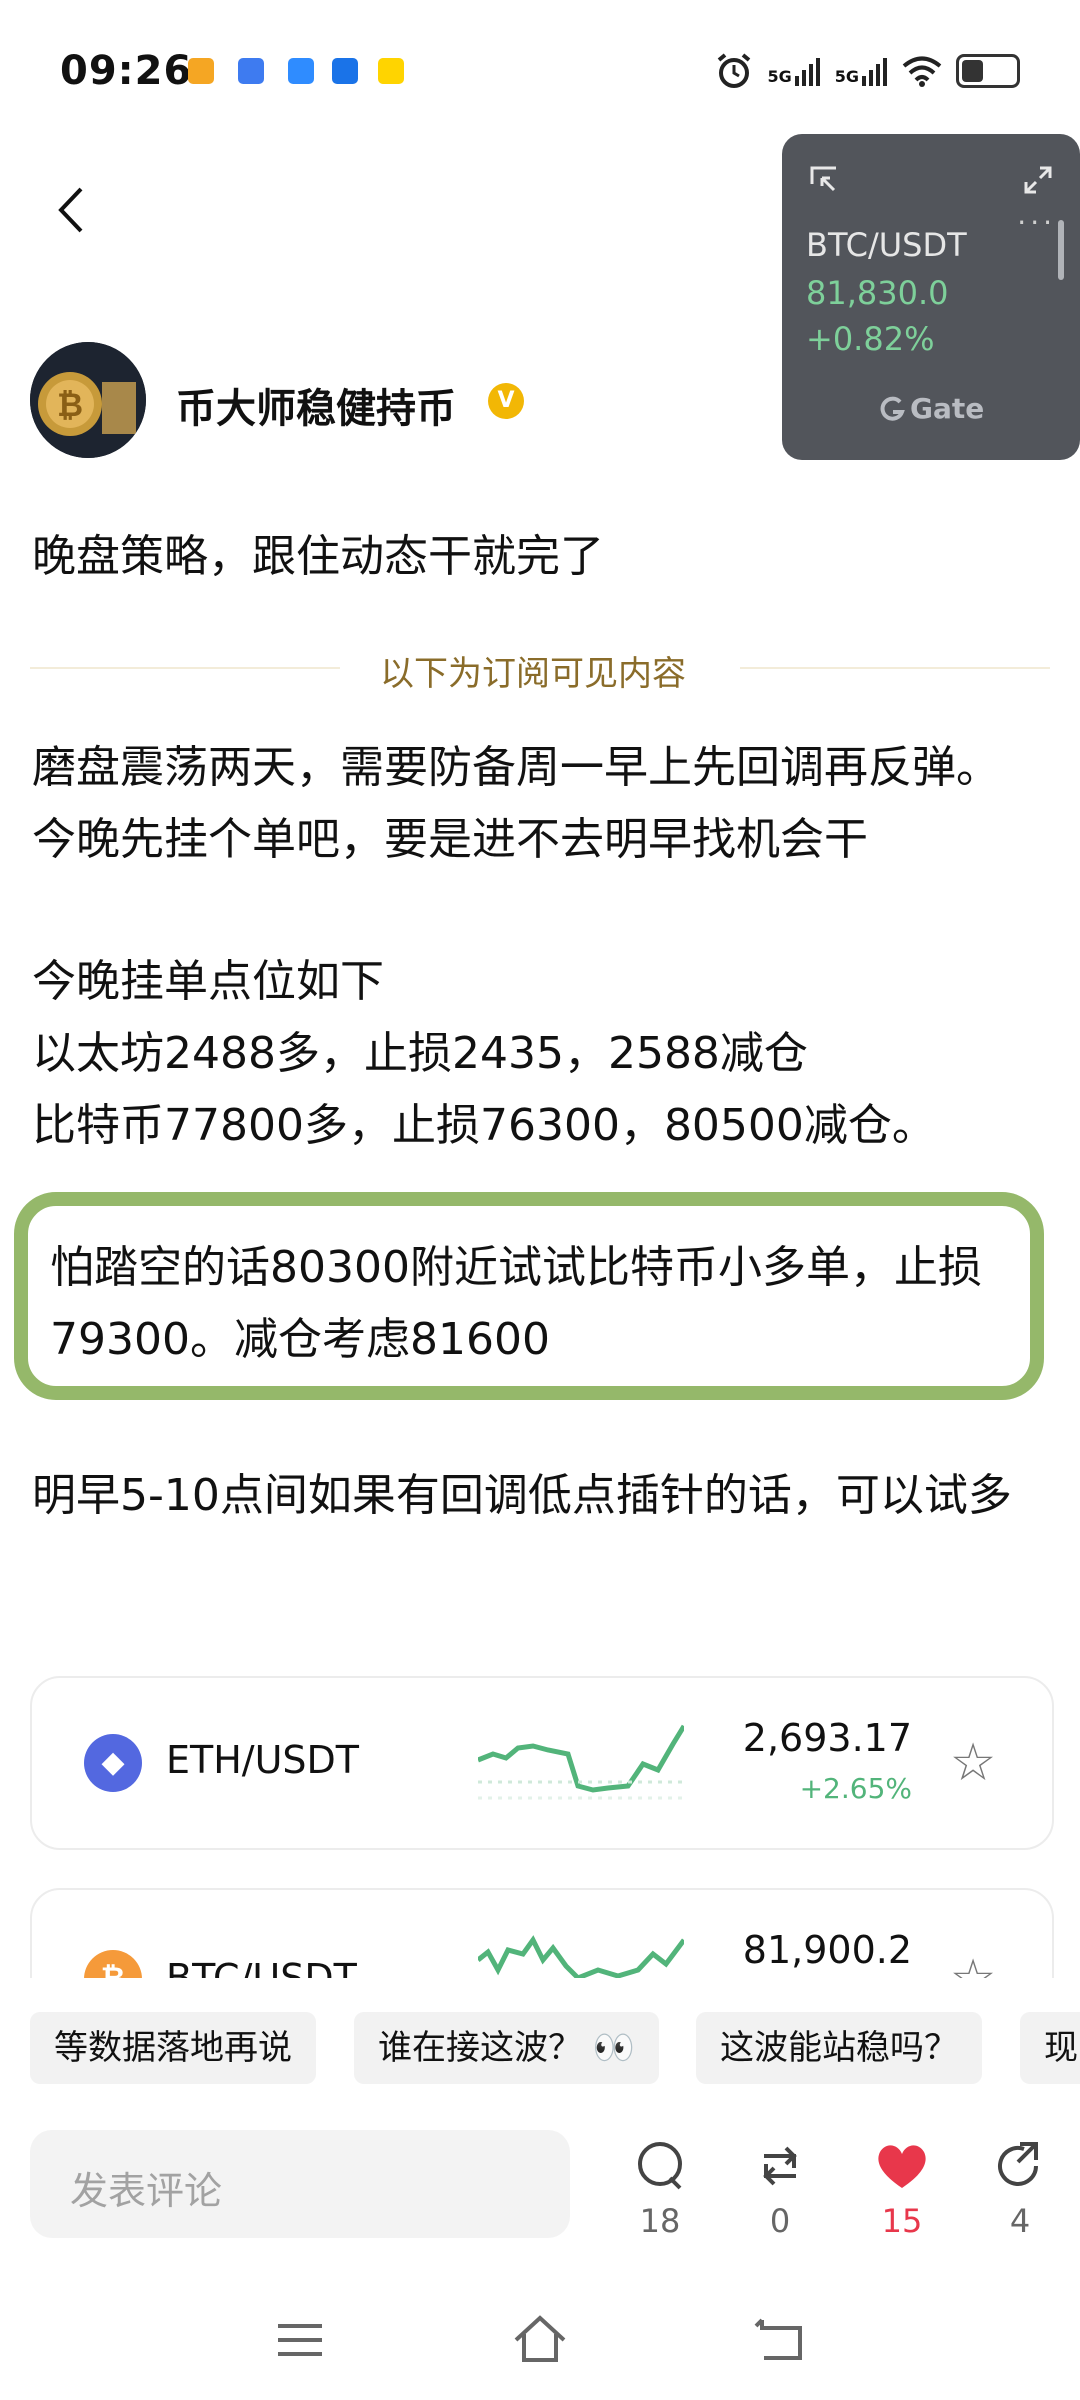 This screenshot has height=2400, width=1080. I want to click on market-price: 81,900.2, so click(827, 1950).